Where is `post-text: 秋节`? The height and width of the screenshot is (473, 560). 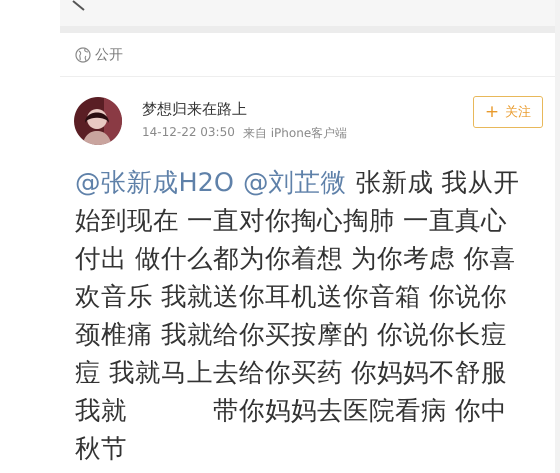
post-text: 秋节 is located at coordinates (101, 449).